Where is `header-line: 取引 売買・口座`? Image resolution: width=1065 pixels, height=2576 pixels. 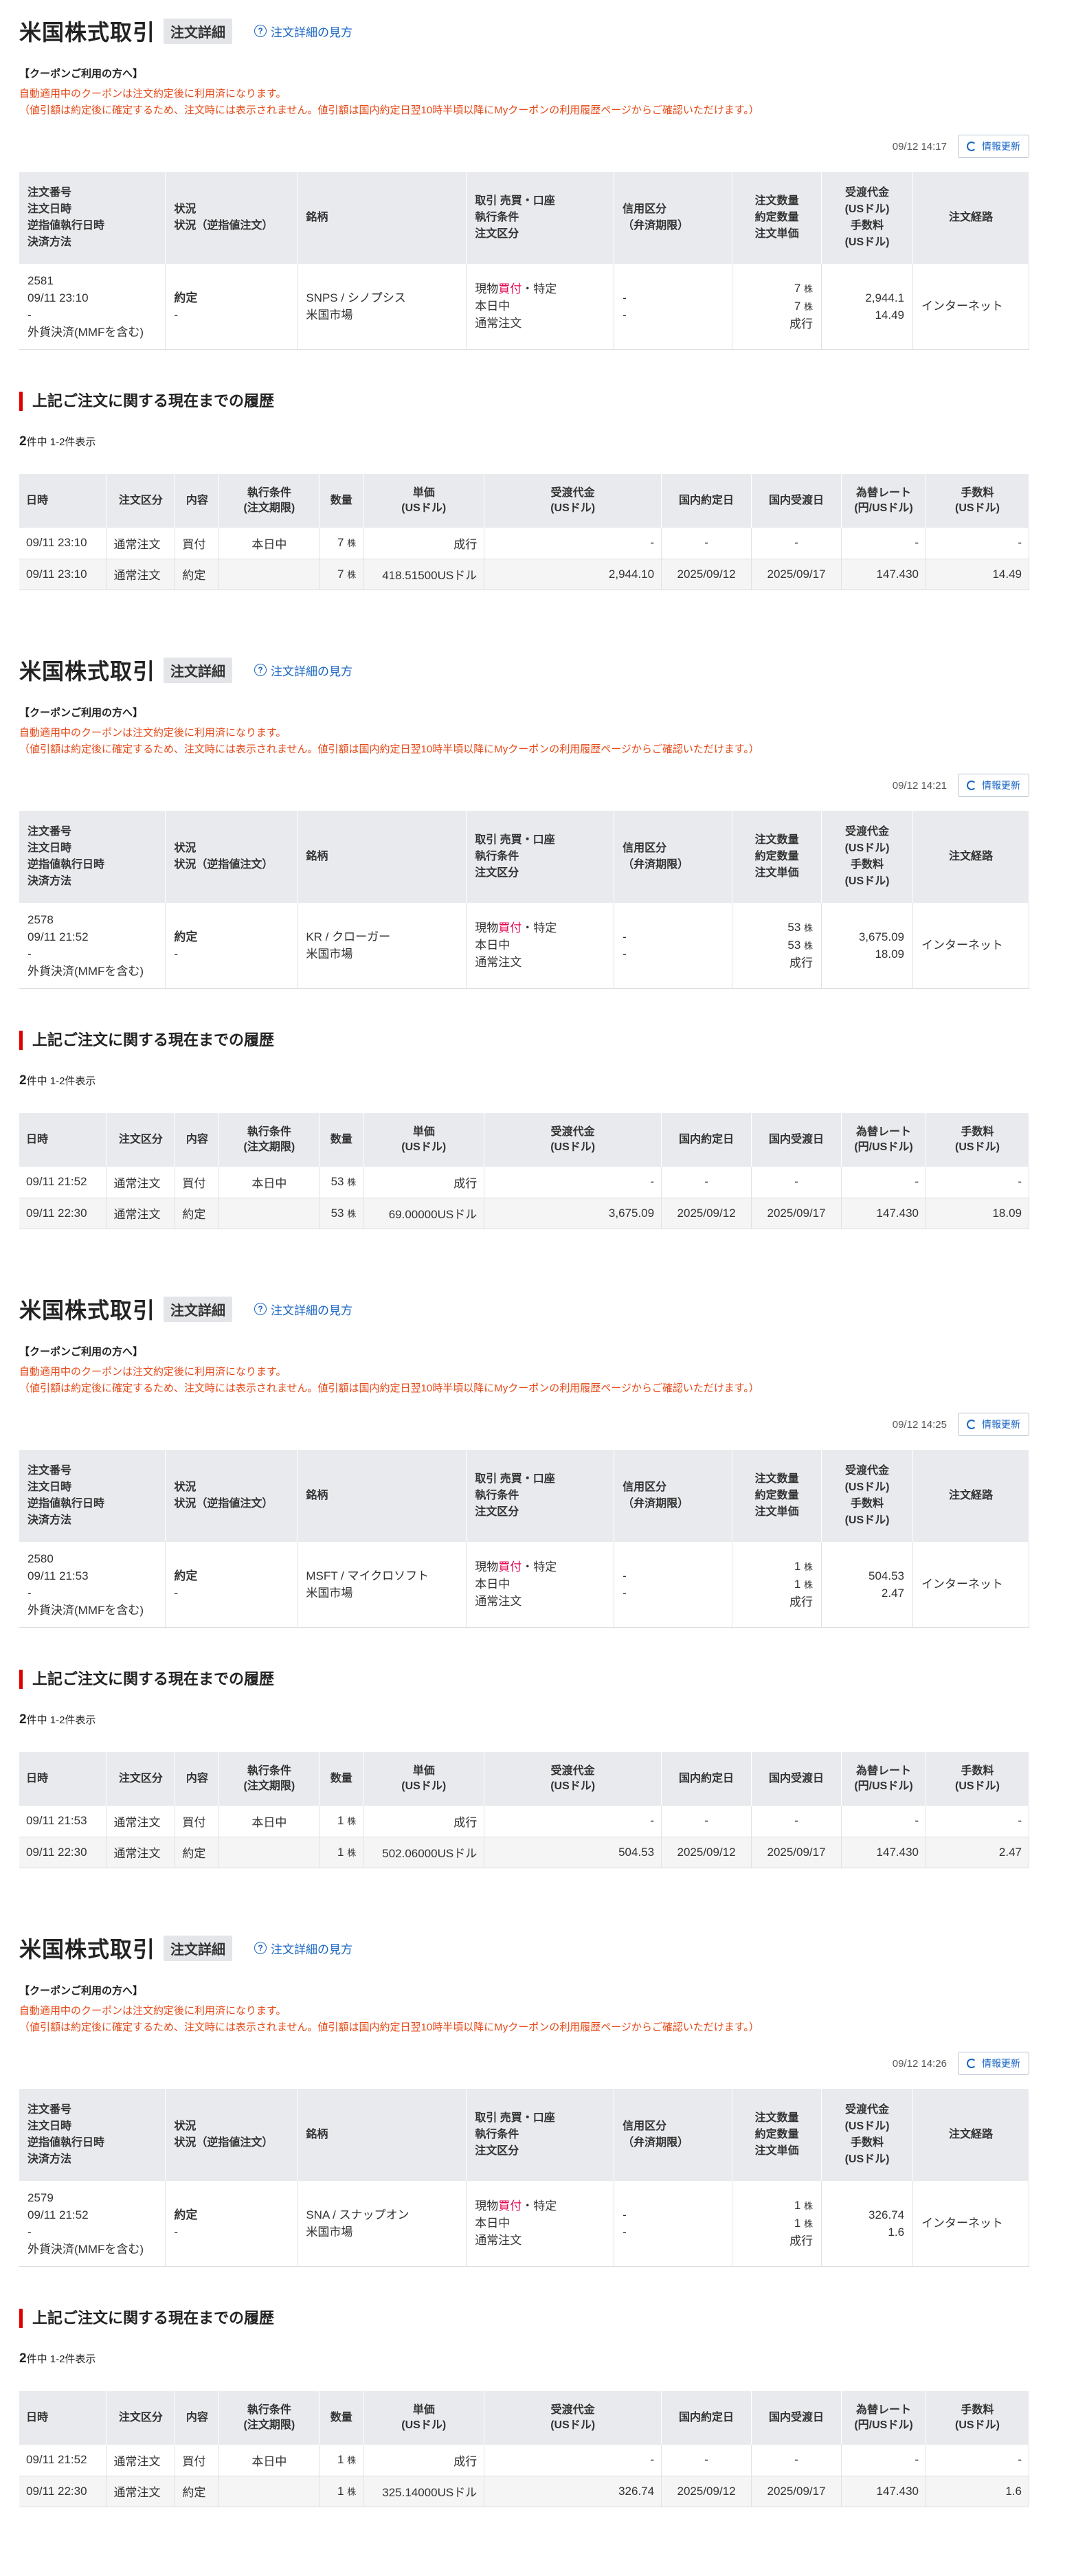
header-line: 取引 売買・口座 is located at coordinates (515, 840).